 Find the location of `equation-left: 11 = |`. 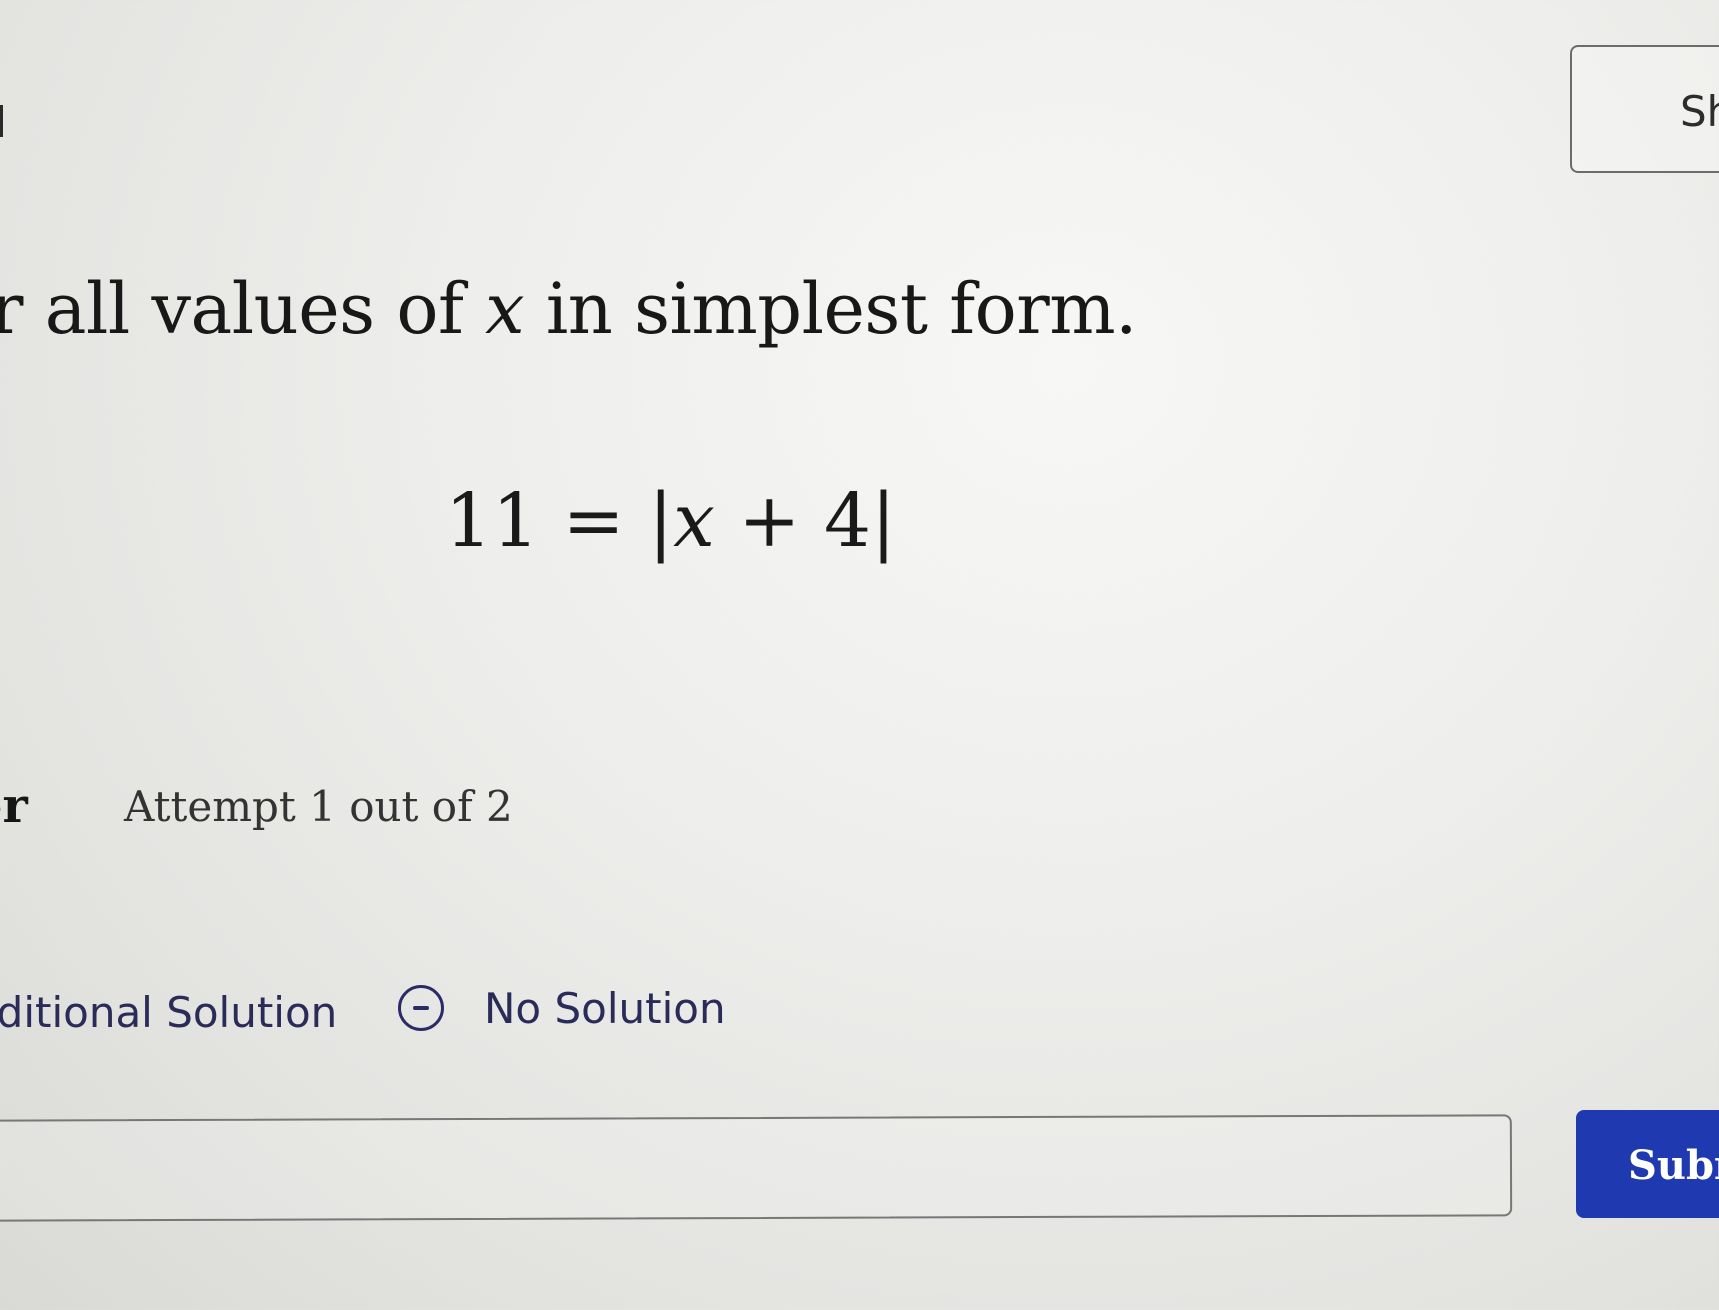

equation-left: 11 = | is located at coordinates (559, 521).